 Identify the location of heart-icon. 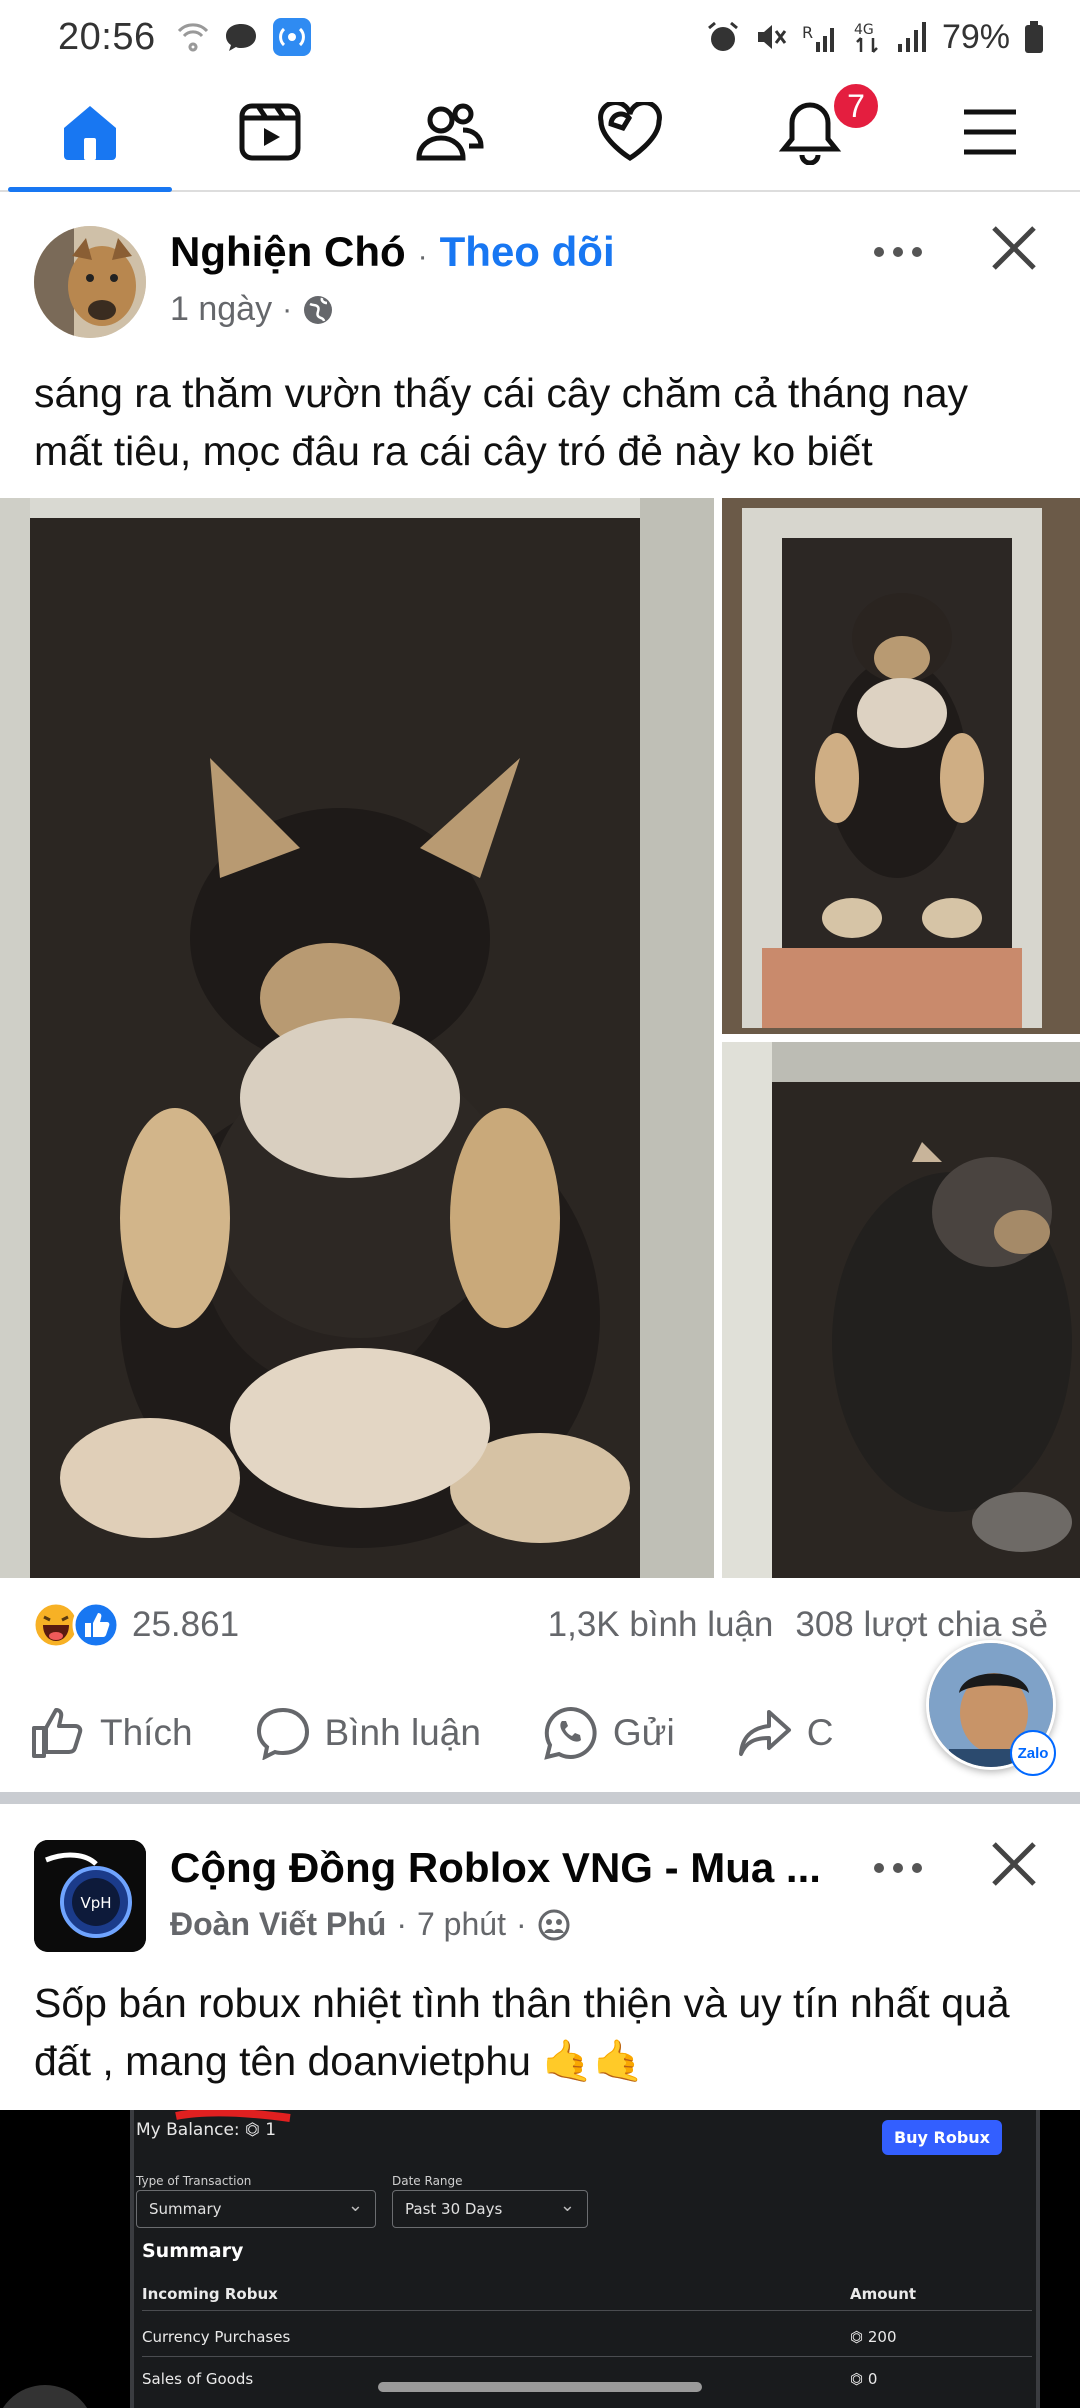
(630, 131).